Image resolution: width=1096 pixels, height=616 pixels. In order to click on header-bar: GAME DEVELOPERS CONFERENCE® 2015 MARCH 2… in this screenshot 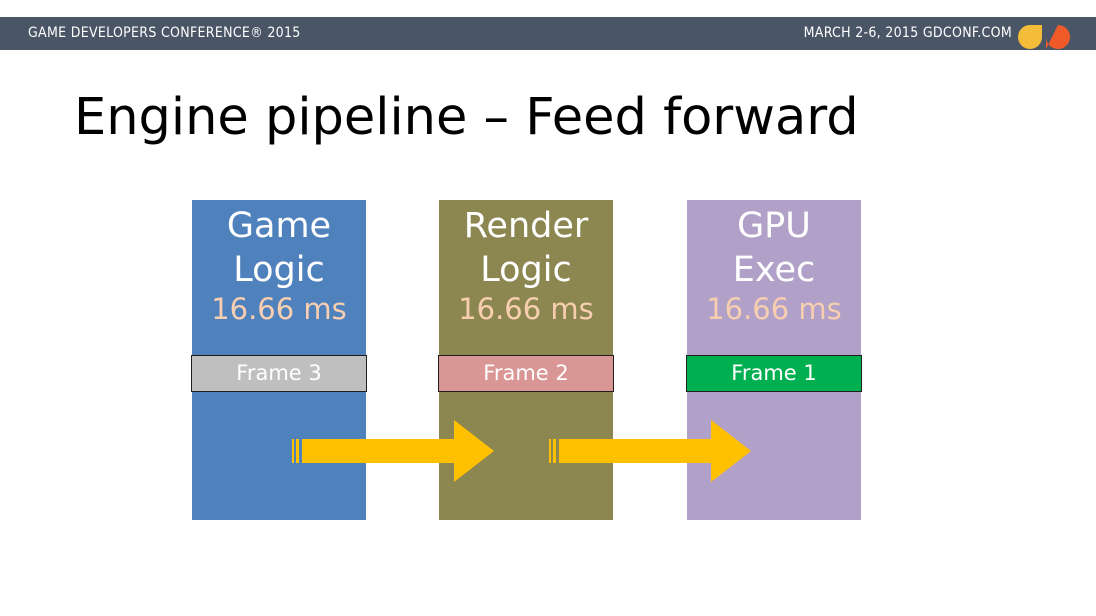, I will do `click(548, 33)`.